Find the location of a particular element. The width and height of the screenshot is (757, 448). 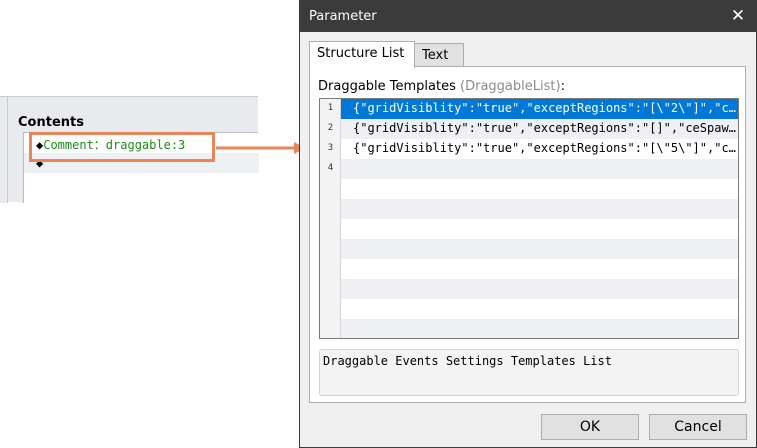

line-number: 4 is located at coordinates (330, 168).